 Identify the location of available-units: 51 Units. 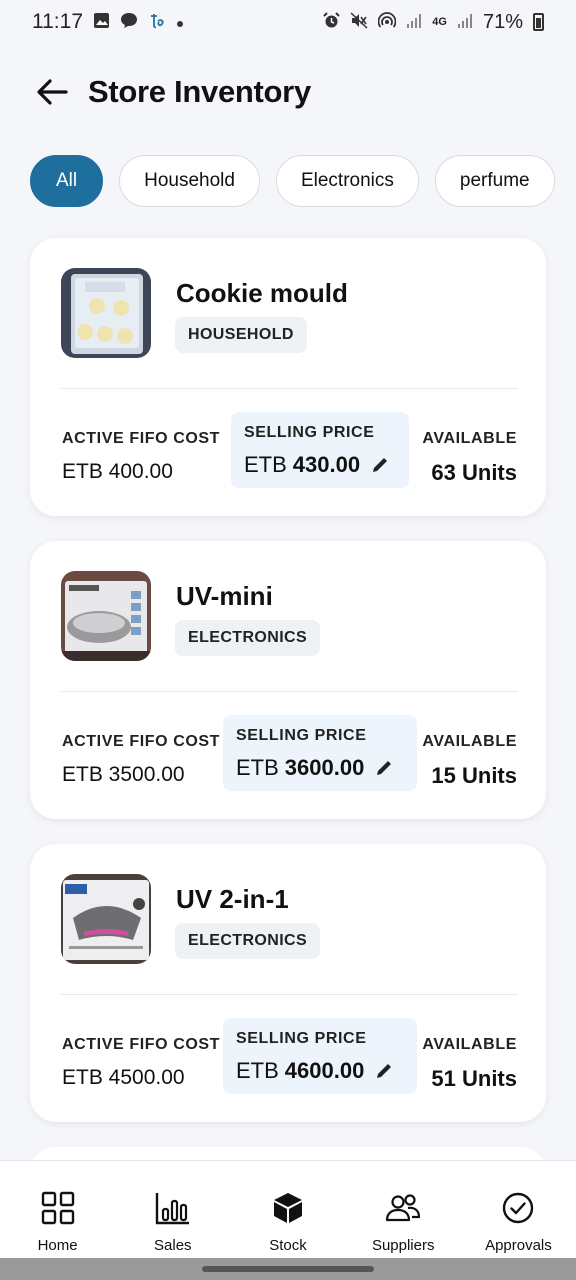
(474, 1078).